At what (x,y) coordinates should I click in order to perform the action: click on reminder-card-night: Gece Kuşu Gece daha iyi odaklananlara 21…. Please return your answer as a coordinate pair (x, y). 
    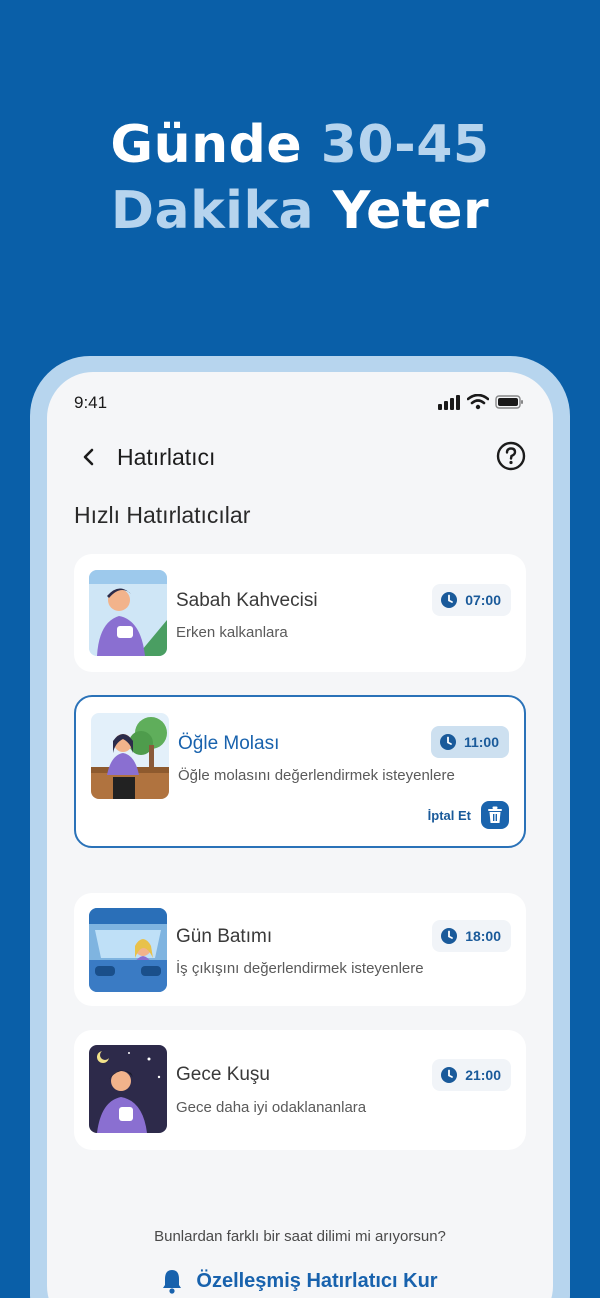
    Looking at the image, I should click on (300, 1090).